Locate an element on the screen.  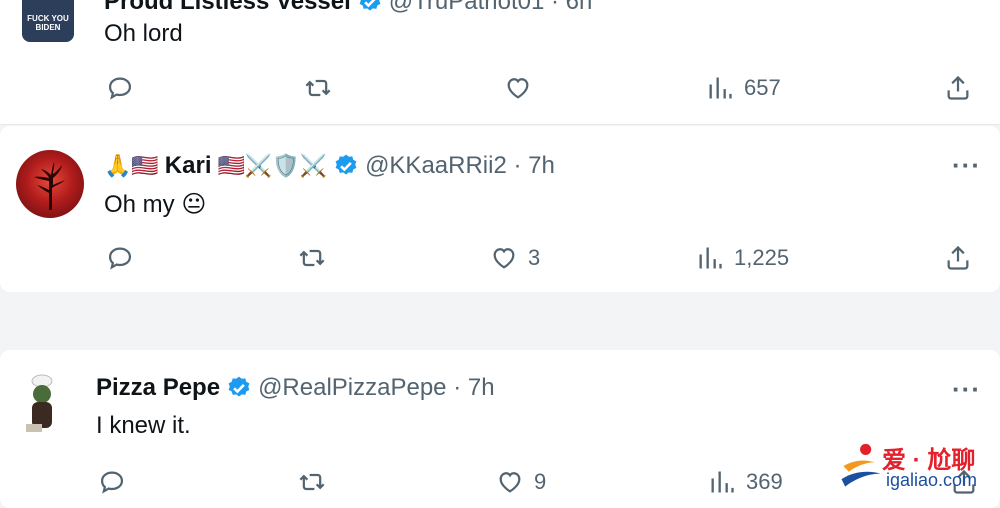
tweet-text: Oh lord is located at coordinates (143, 33).